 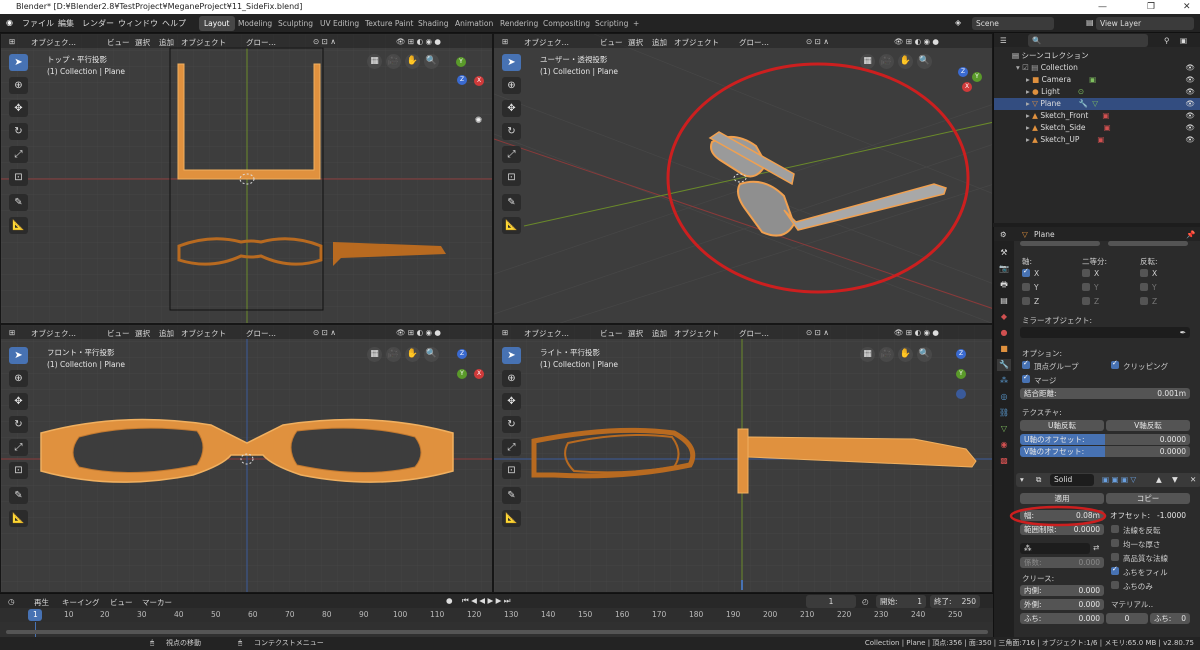 I want to click on crease-rim-field: ふち: 0.000, so click(x=1062, y=618).